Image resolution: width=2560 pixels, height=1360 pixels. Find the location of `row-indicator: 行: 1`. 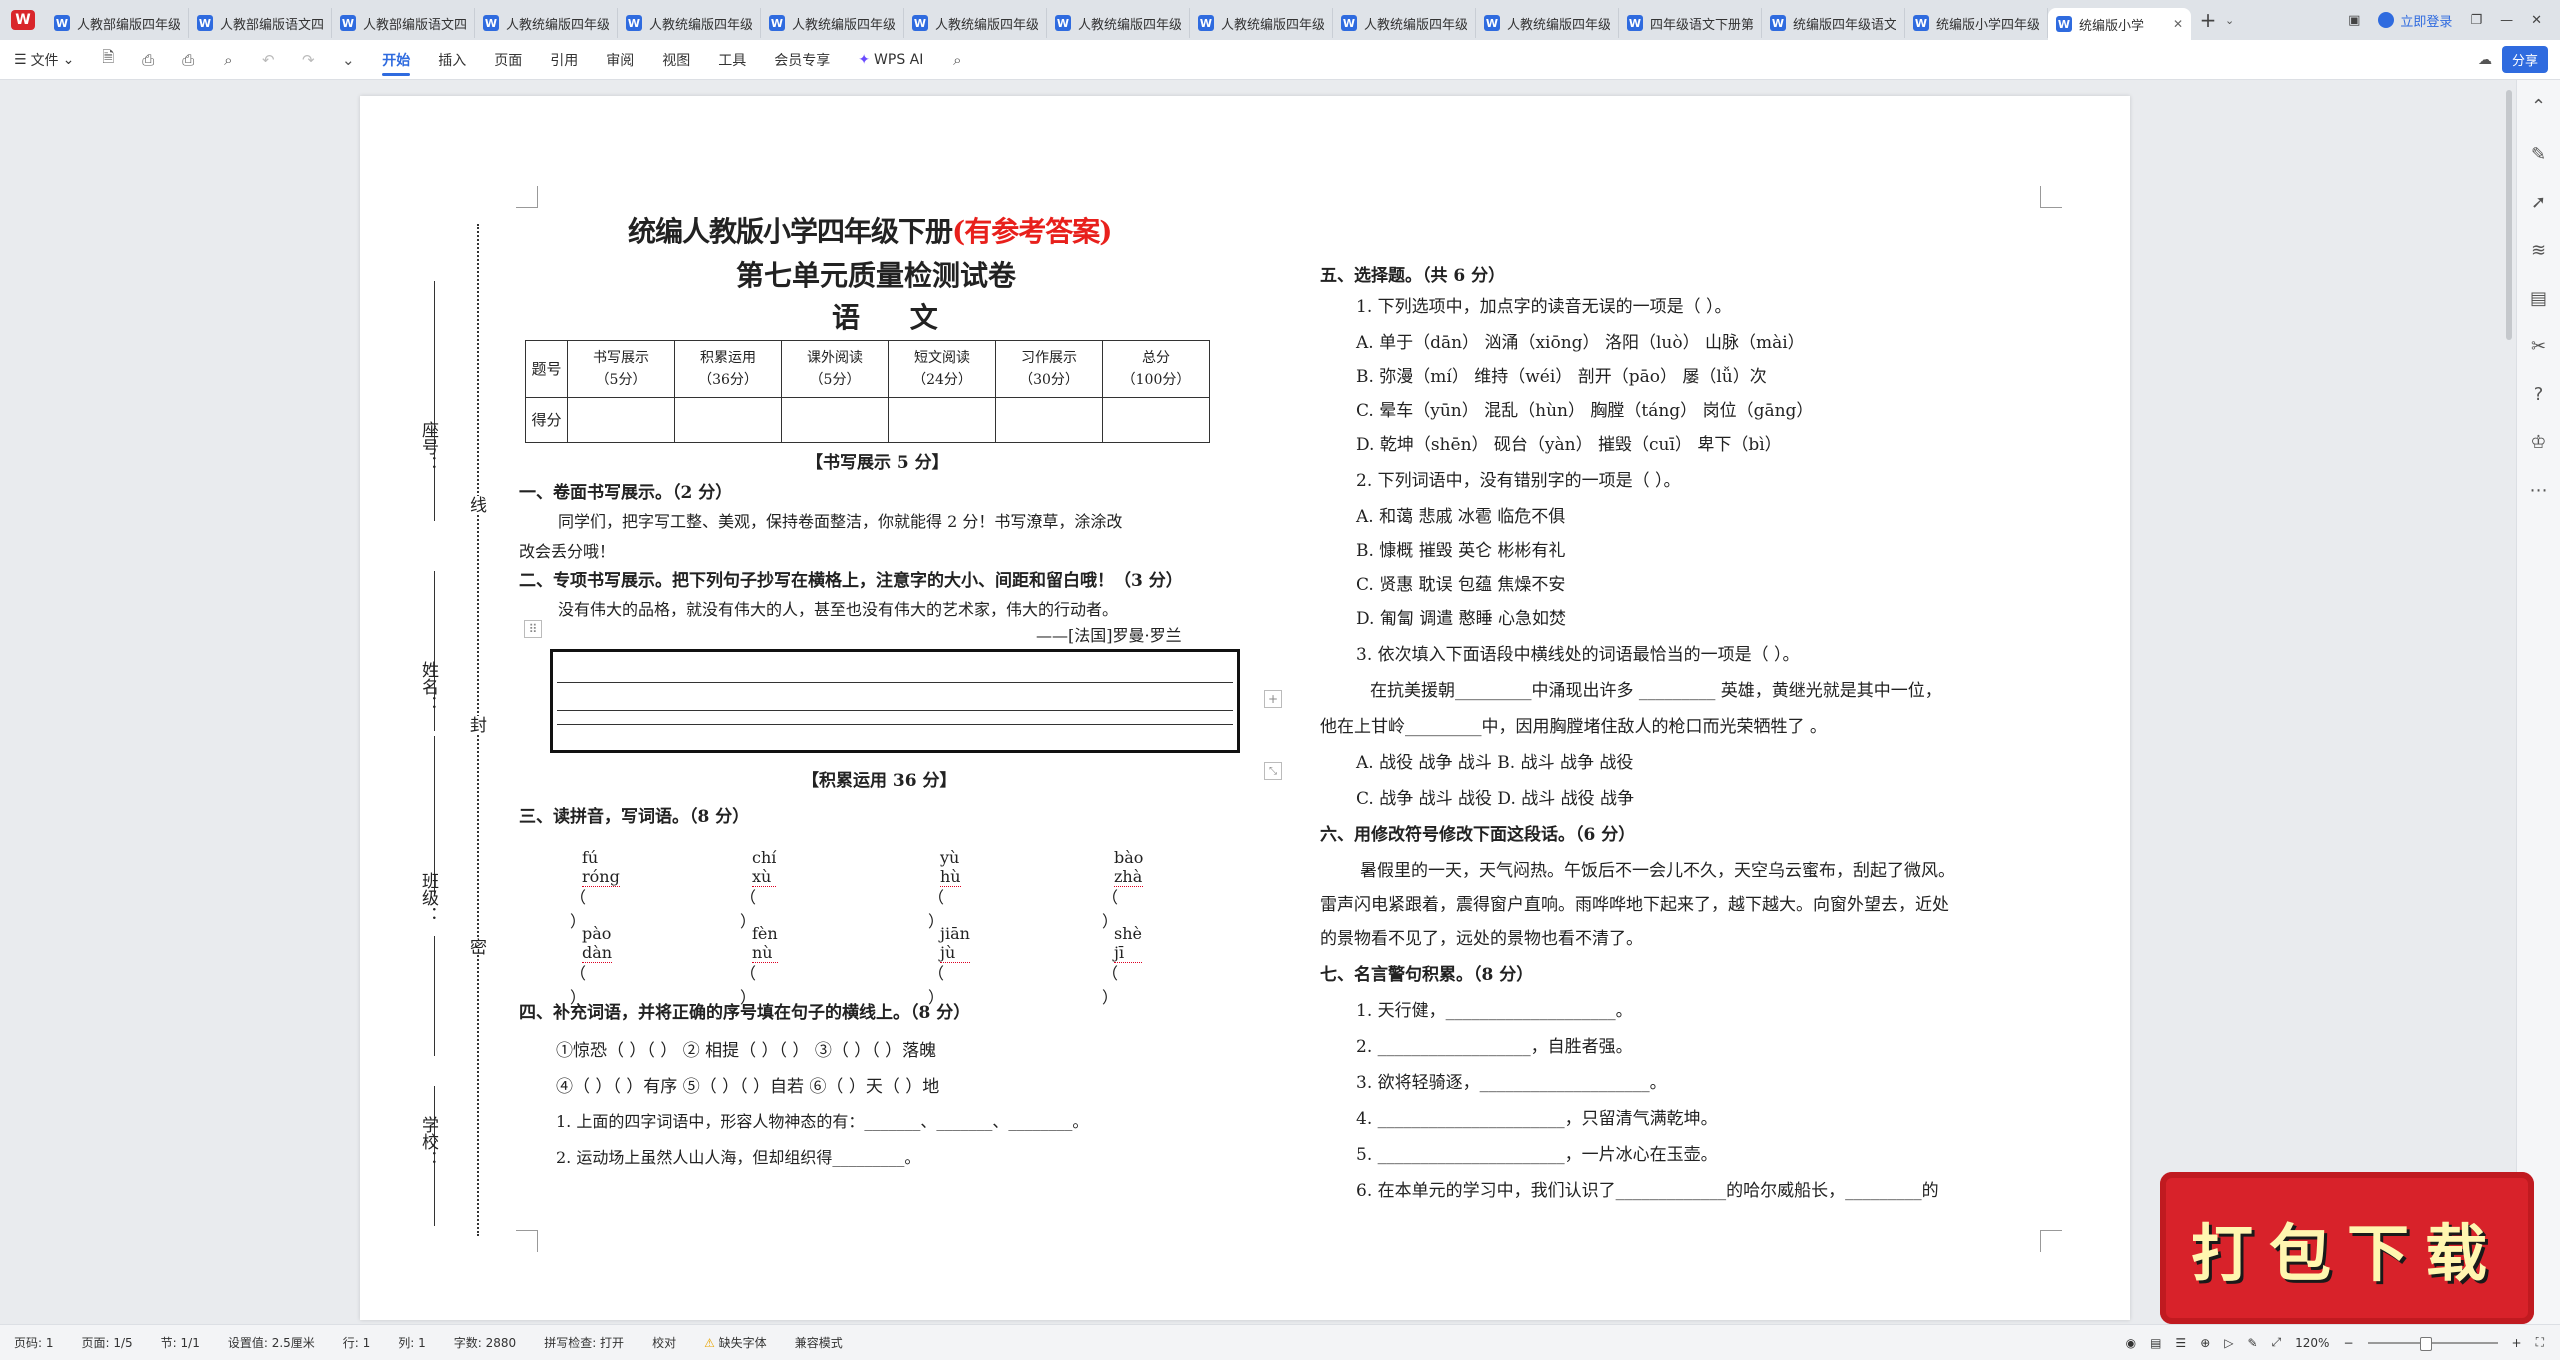

row-indicator: 行: 1 is located at coordinates (357, 1342).